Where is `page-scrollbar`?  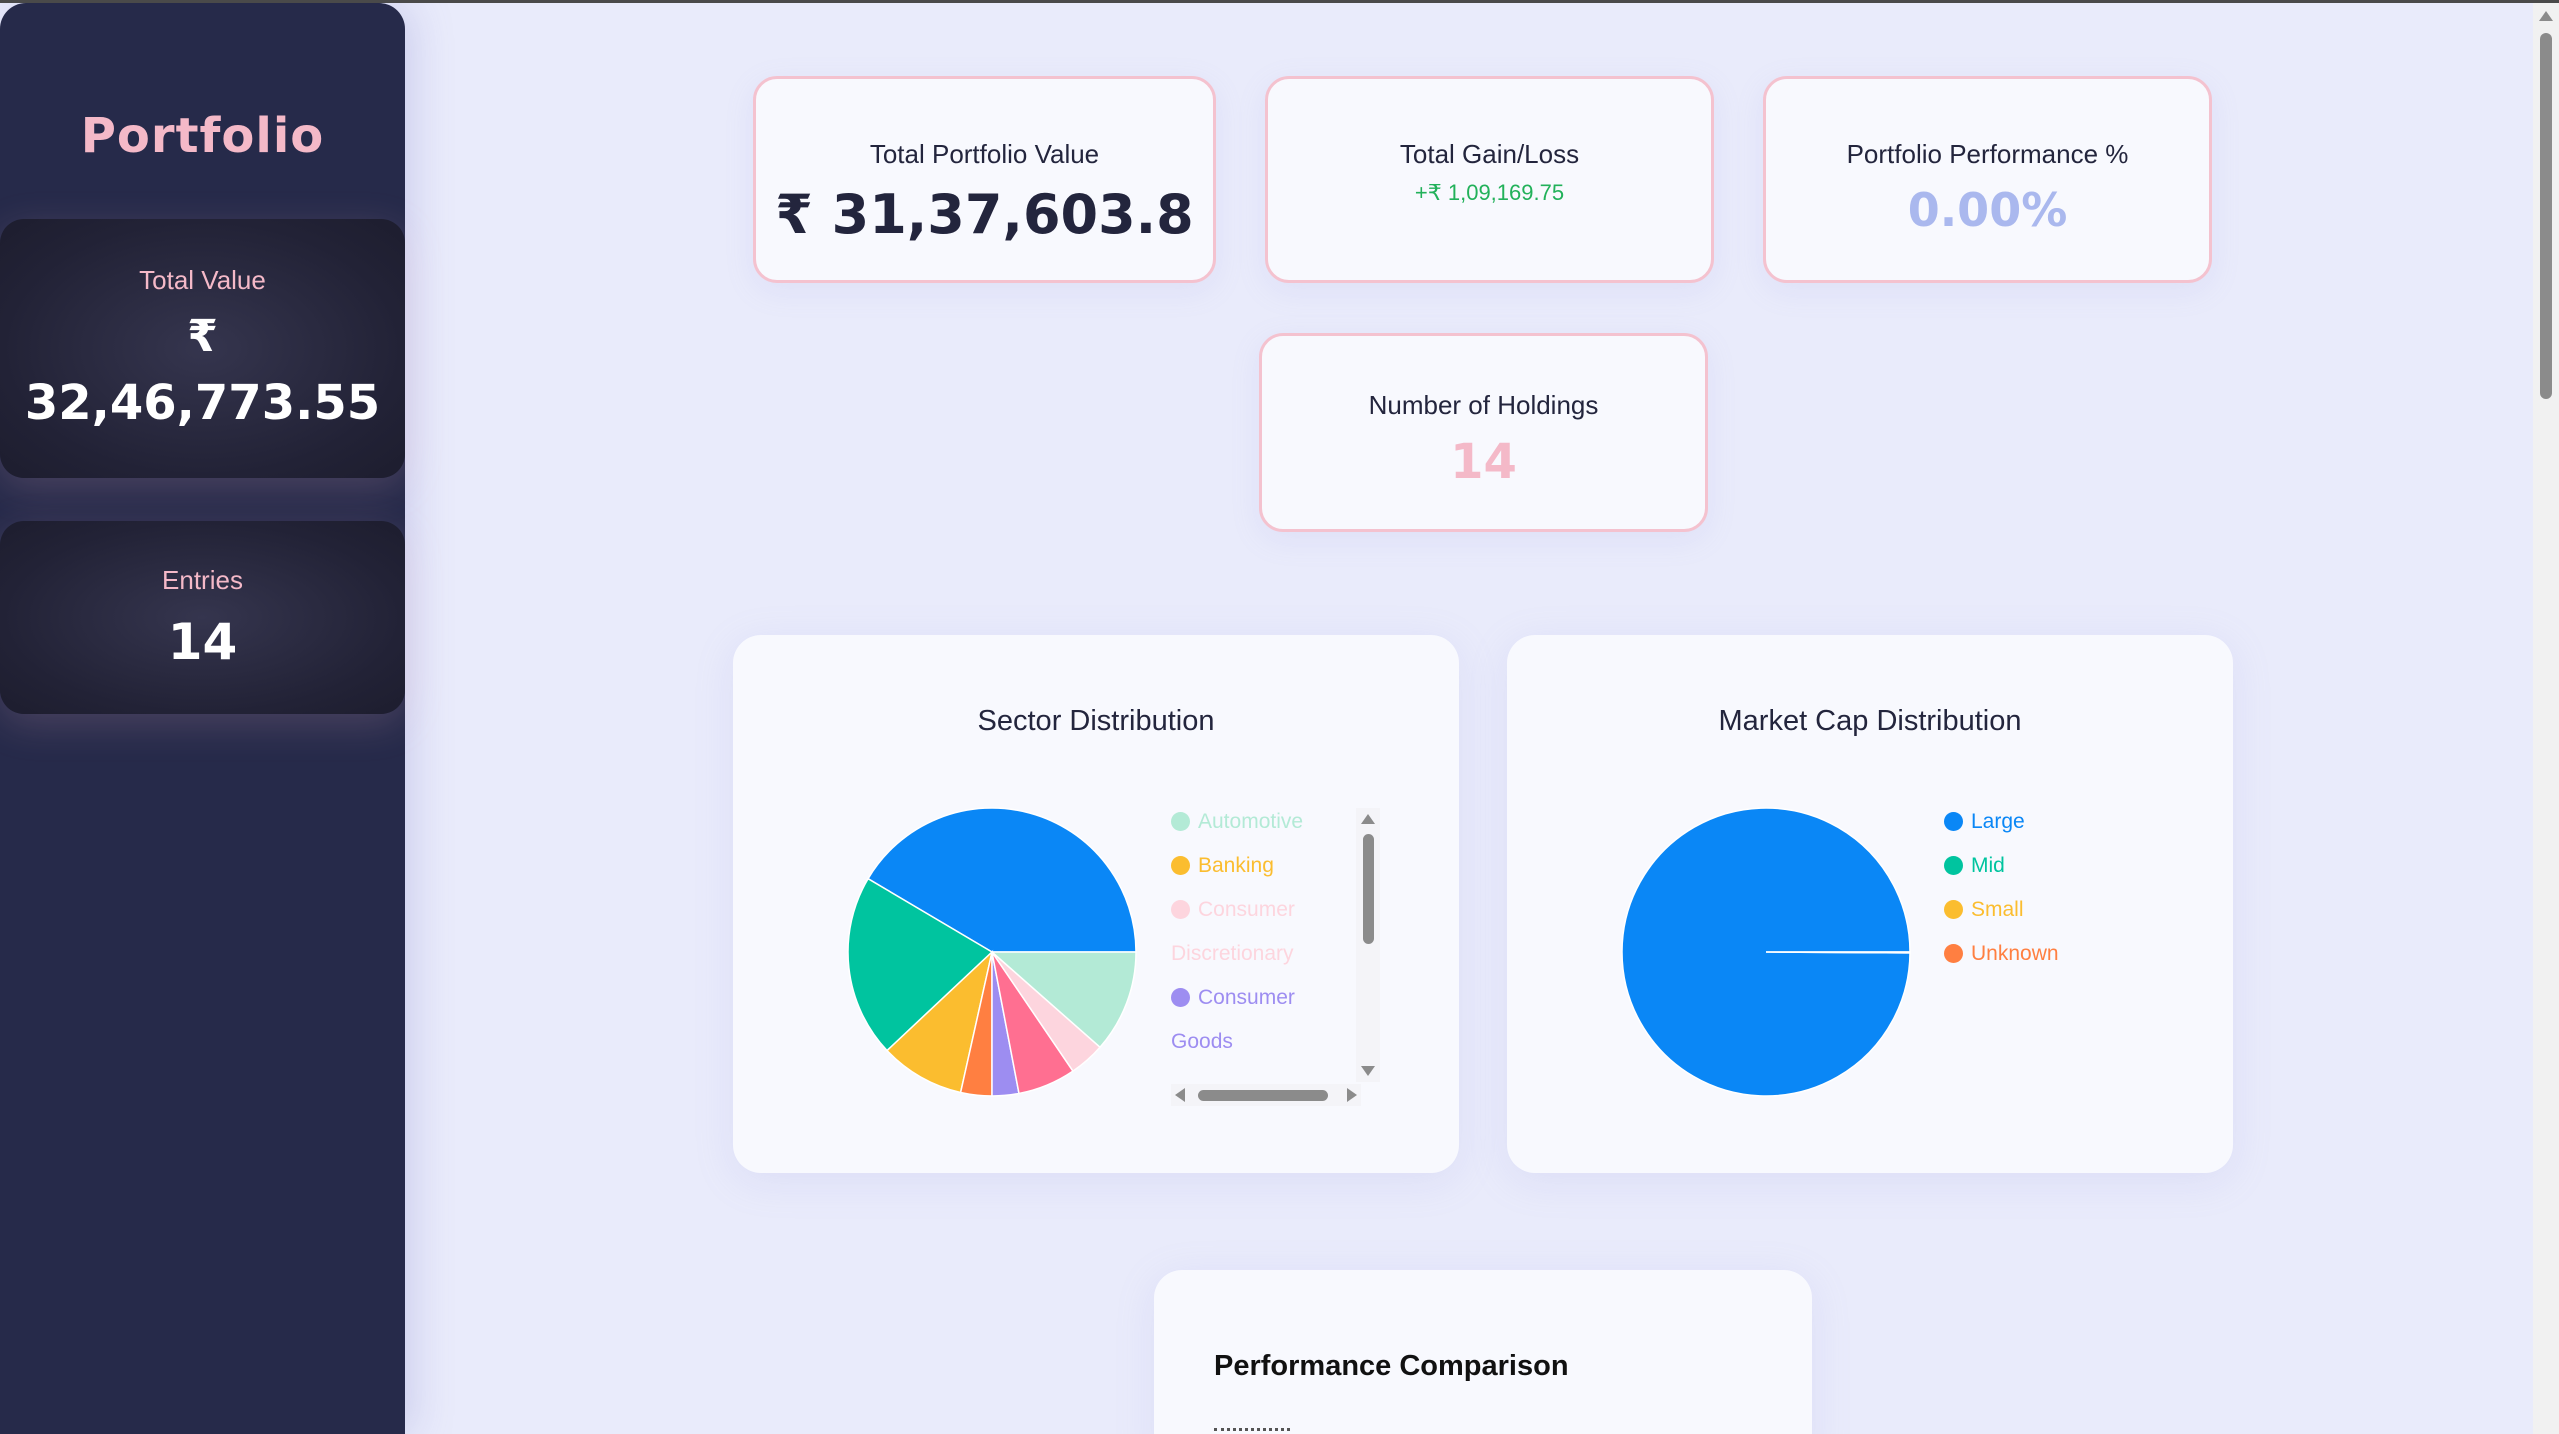
page-scrollbar is located at coordinates (2546, 718).